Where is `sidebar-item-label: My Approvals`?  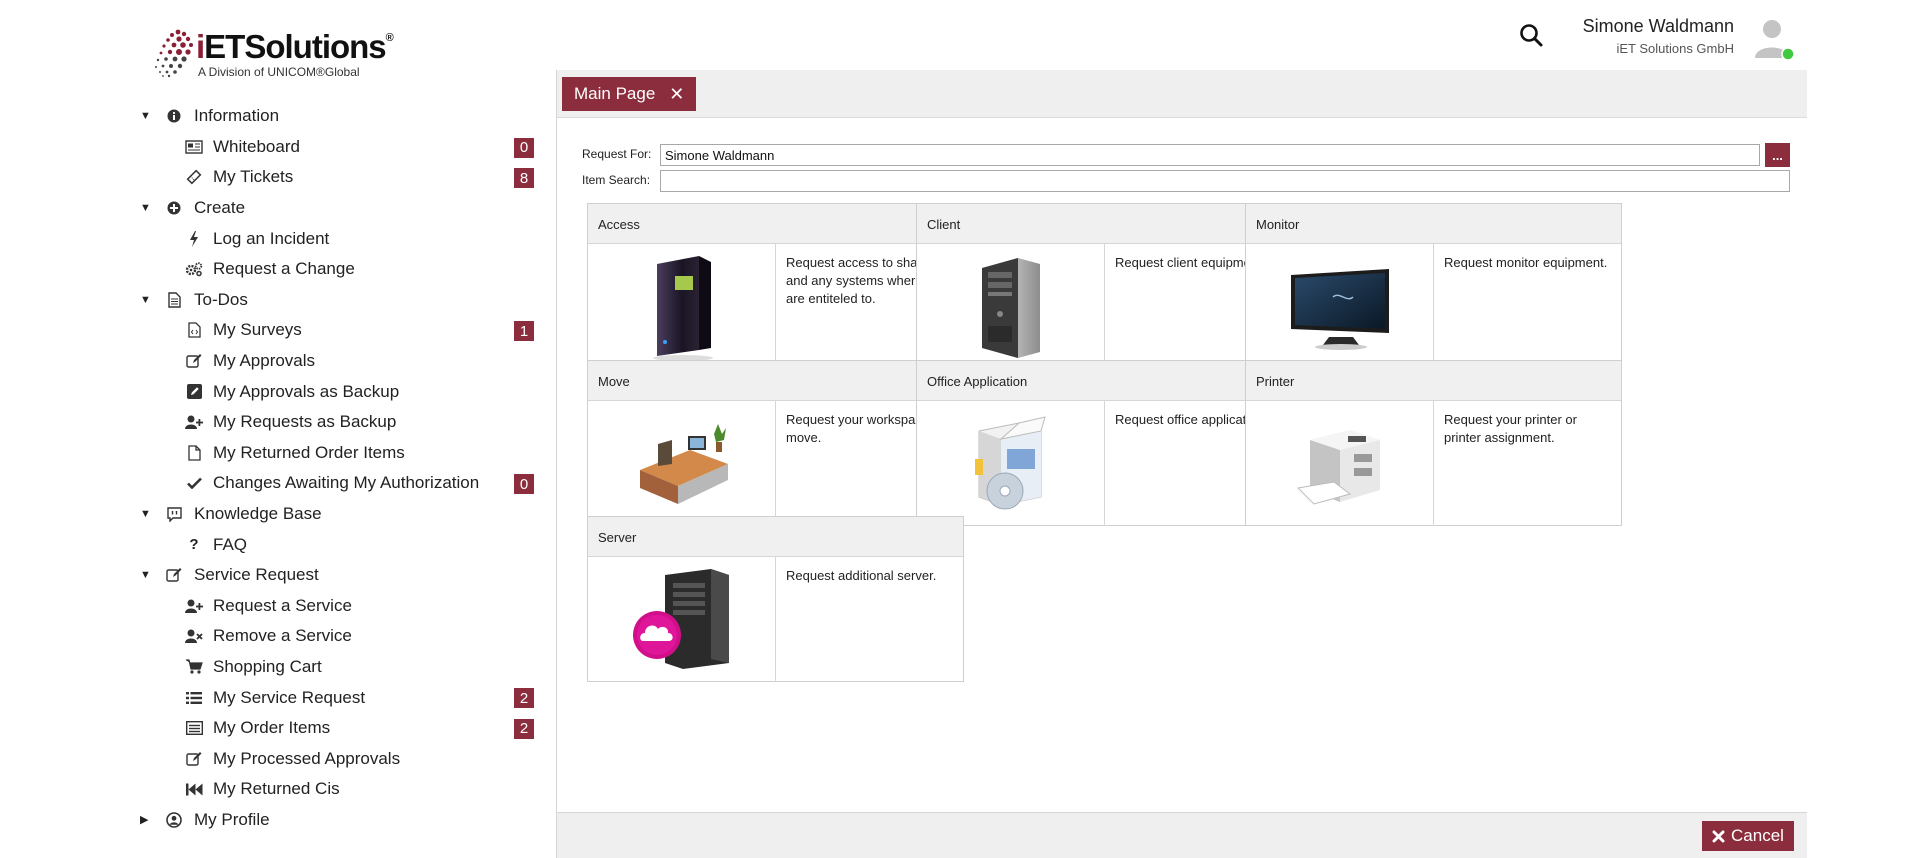 sidebar-item-label: My Approvals is located at coordinates (264, 361).